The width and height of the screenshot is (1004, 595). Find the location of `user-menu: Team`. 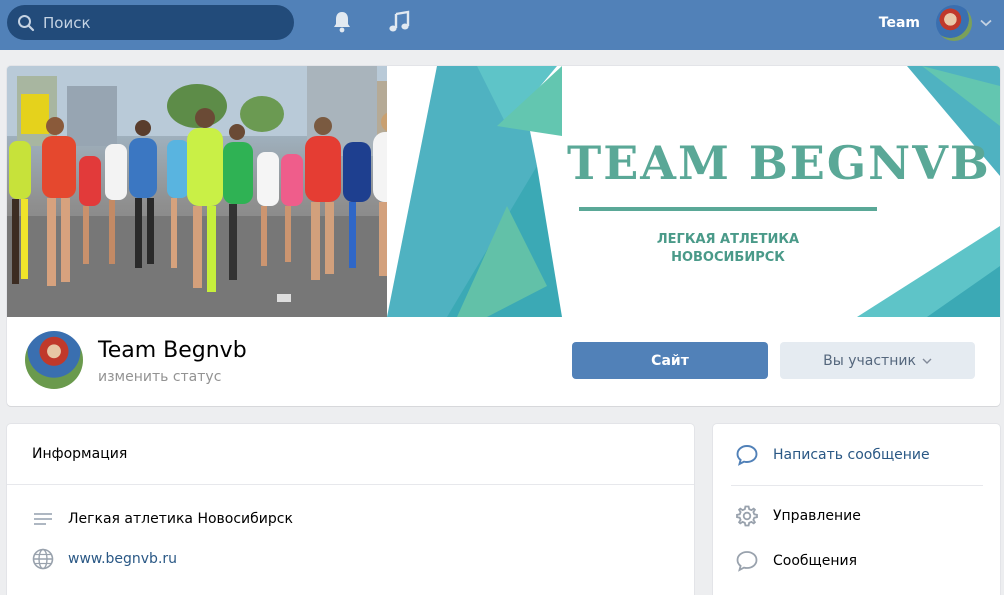

user-menu: Team is located at coordinates (935, 23).